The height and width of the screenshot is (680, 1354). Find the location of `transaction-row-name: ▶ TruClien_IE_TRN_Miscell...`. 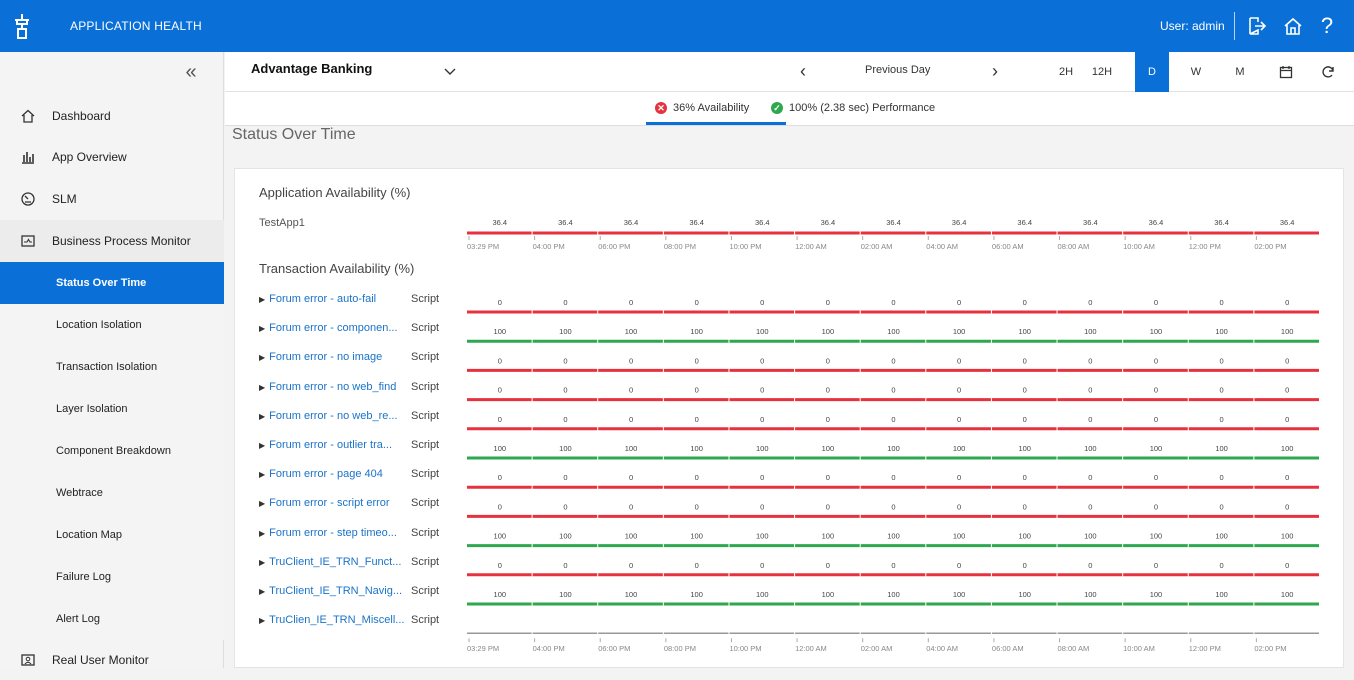

transaction-row-name: ▶ TruClien_IE_TRN_Miscell... is located at coordinates (331, 620).